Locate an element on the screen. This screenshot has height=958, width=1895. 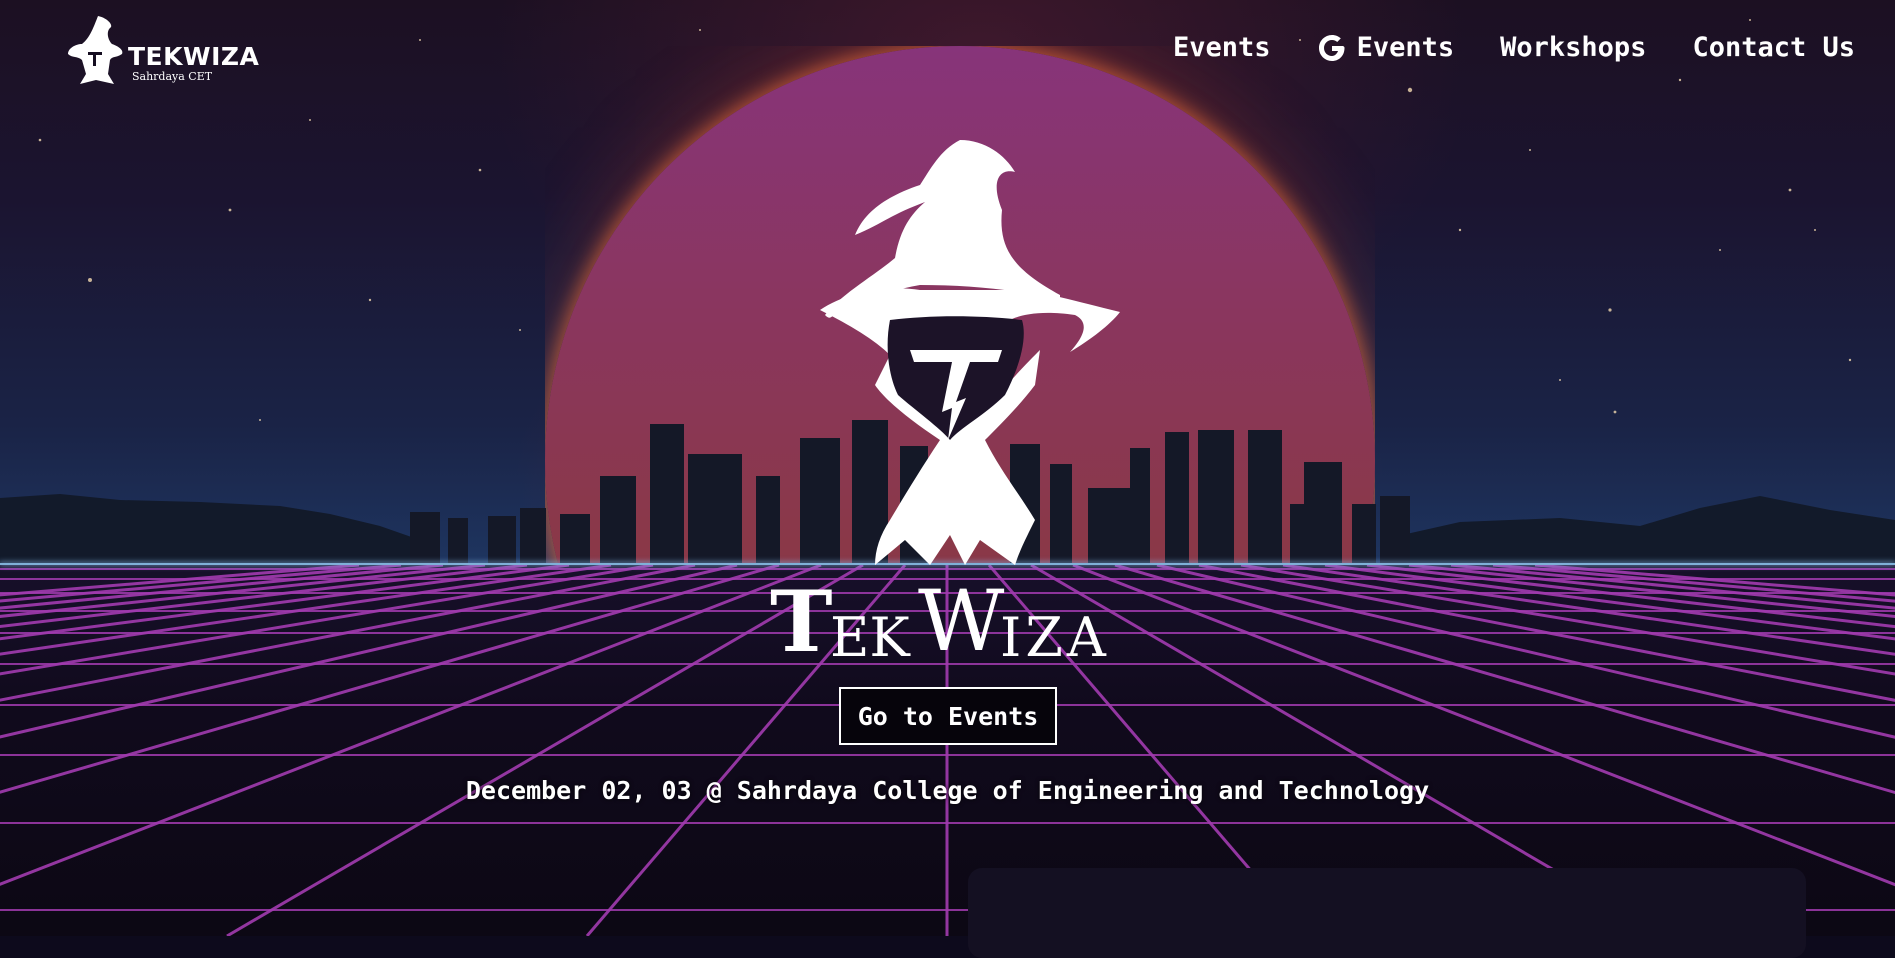
brand-subtitle: Sahrdaya CET is located at coordinates (172, 76).